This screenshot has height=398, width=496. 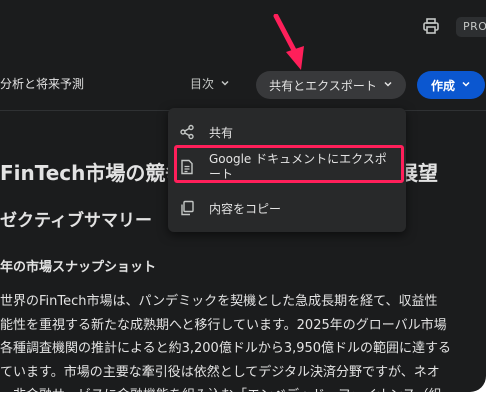 What do you see at coordinates (289, 164) in the screenshot?
I see `annotation-highlight-box` at bounding box center [289, 164].